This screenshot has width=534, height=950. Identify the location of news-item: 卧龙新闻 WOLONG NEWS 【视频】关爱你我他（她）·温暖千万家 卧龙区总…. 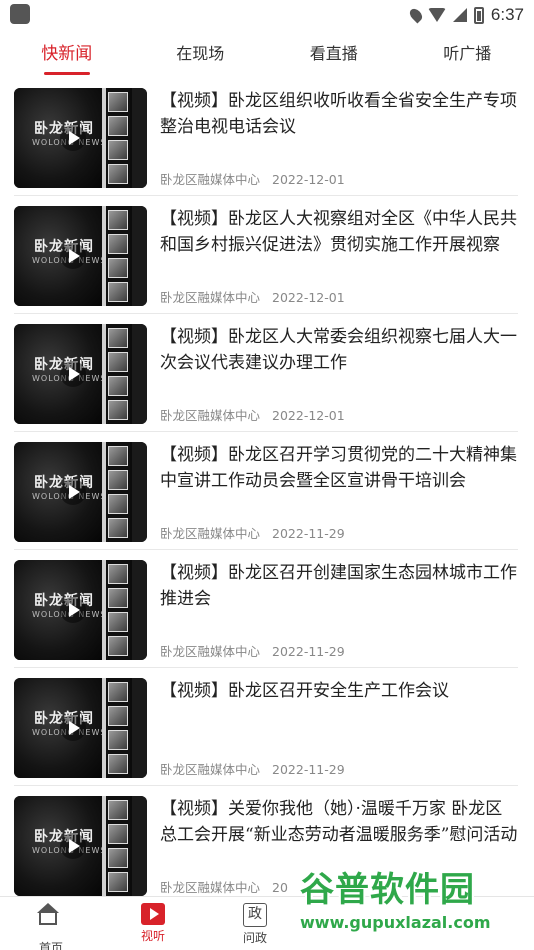
(266, 845).